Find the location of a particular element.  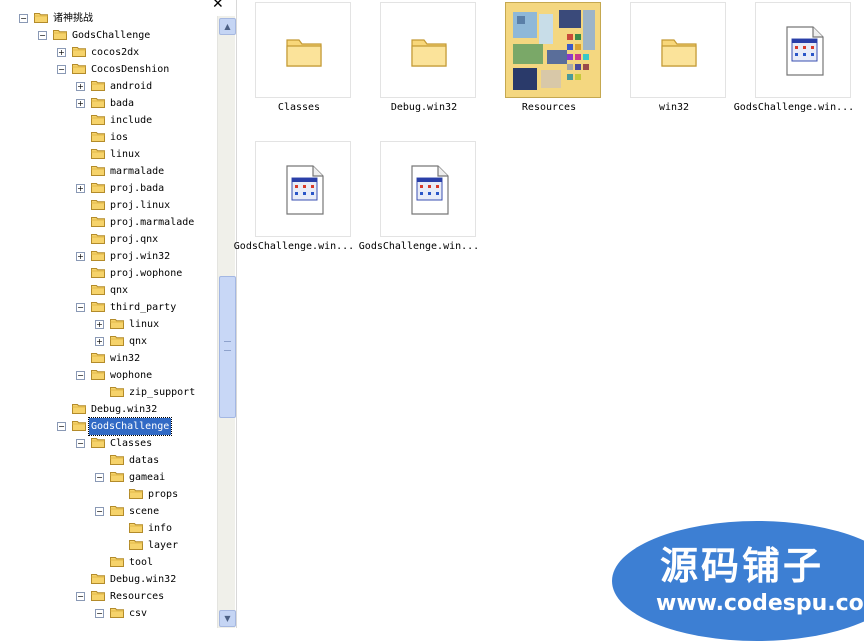

tree-node-label: android is located at coordinates (131, 86).